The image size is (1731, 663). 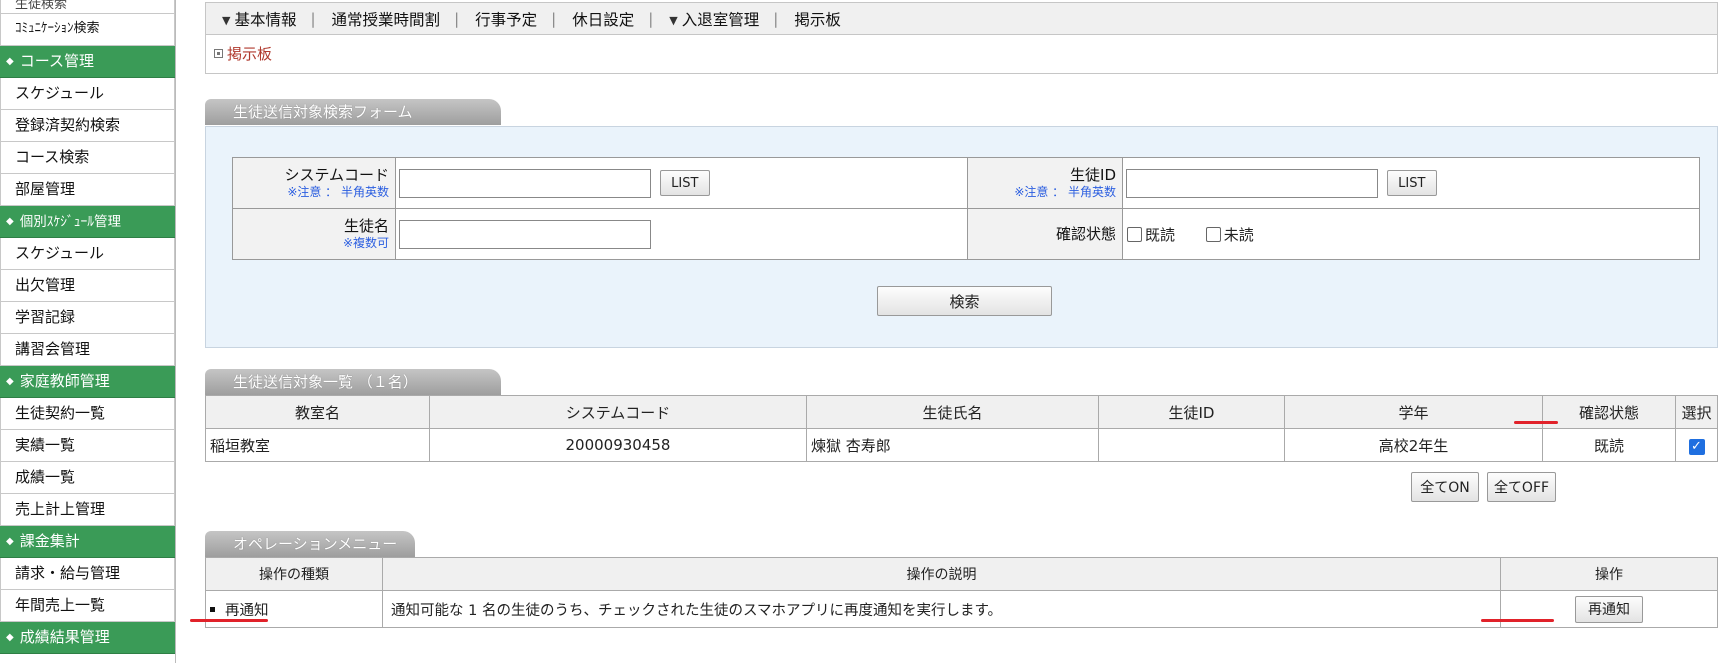 What do you see at coordinates (87, 318) in the screenshot?
I see `sidebar-item: 学習記録` at bounding box center [87, 318].